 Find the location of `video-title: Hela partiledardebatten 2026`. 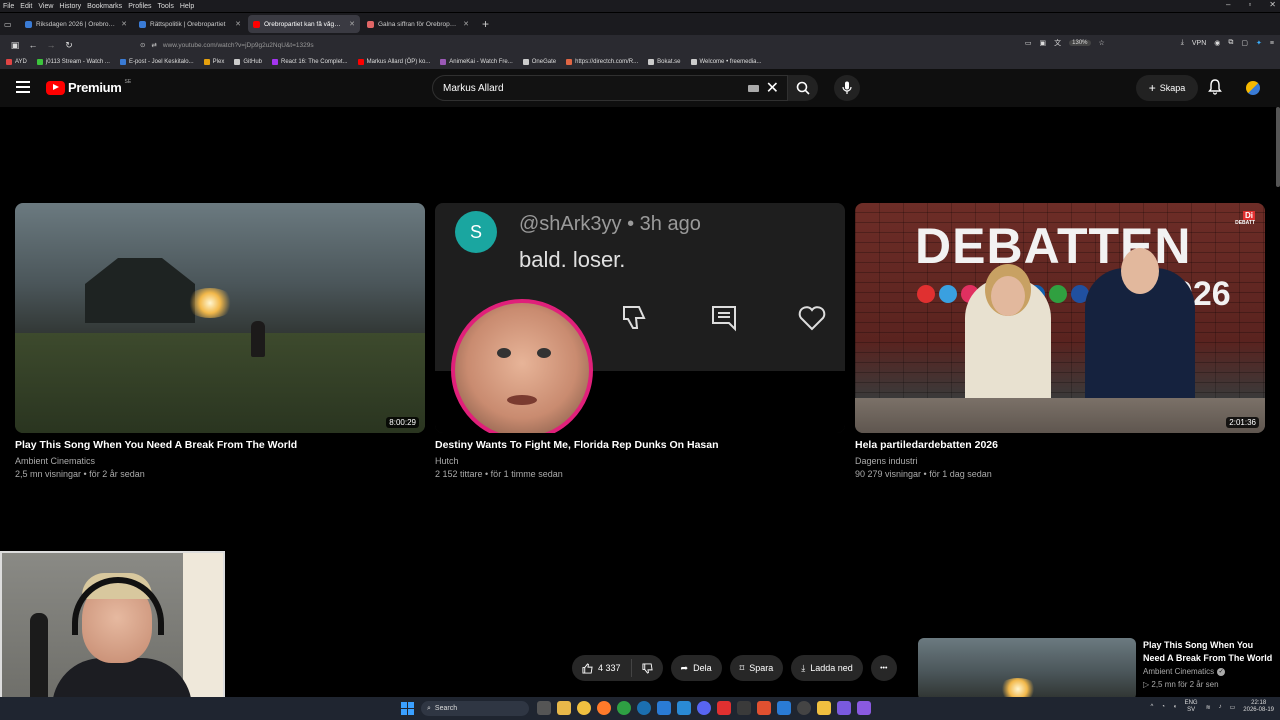

video-title: Hela partiledardebatten 2026 is located at coordinates (1060, 445).